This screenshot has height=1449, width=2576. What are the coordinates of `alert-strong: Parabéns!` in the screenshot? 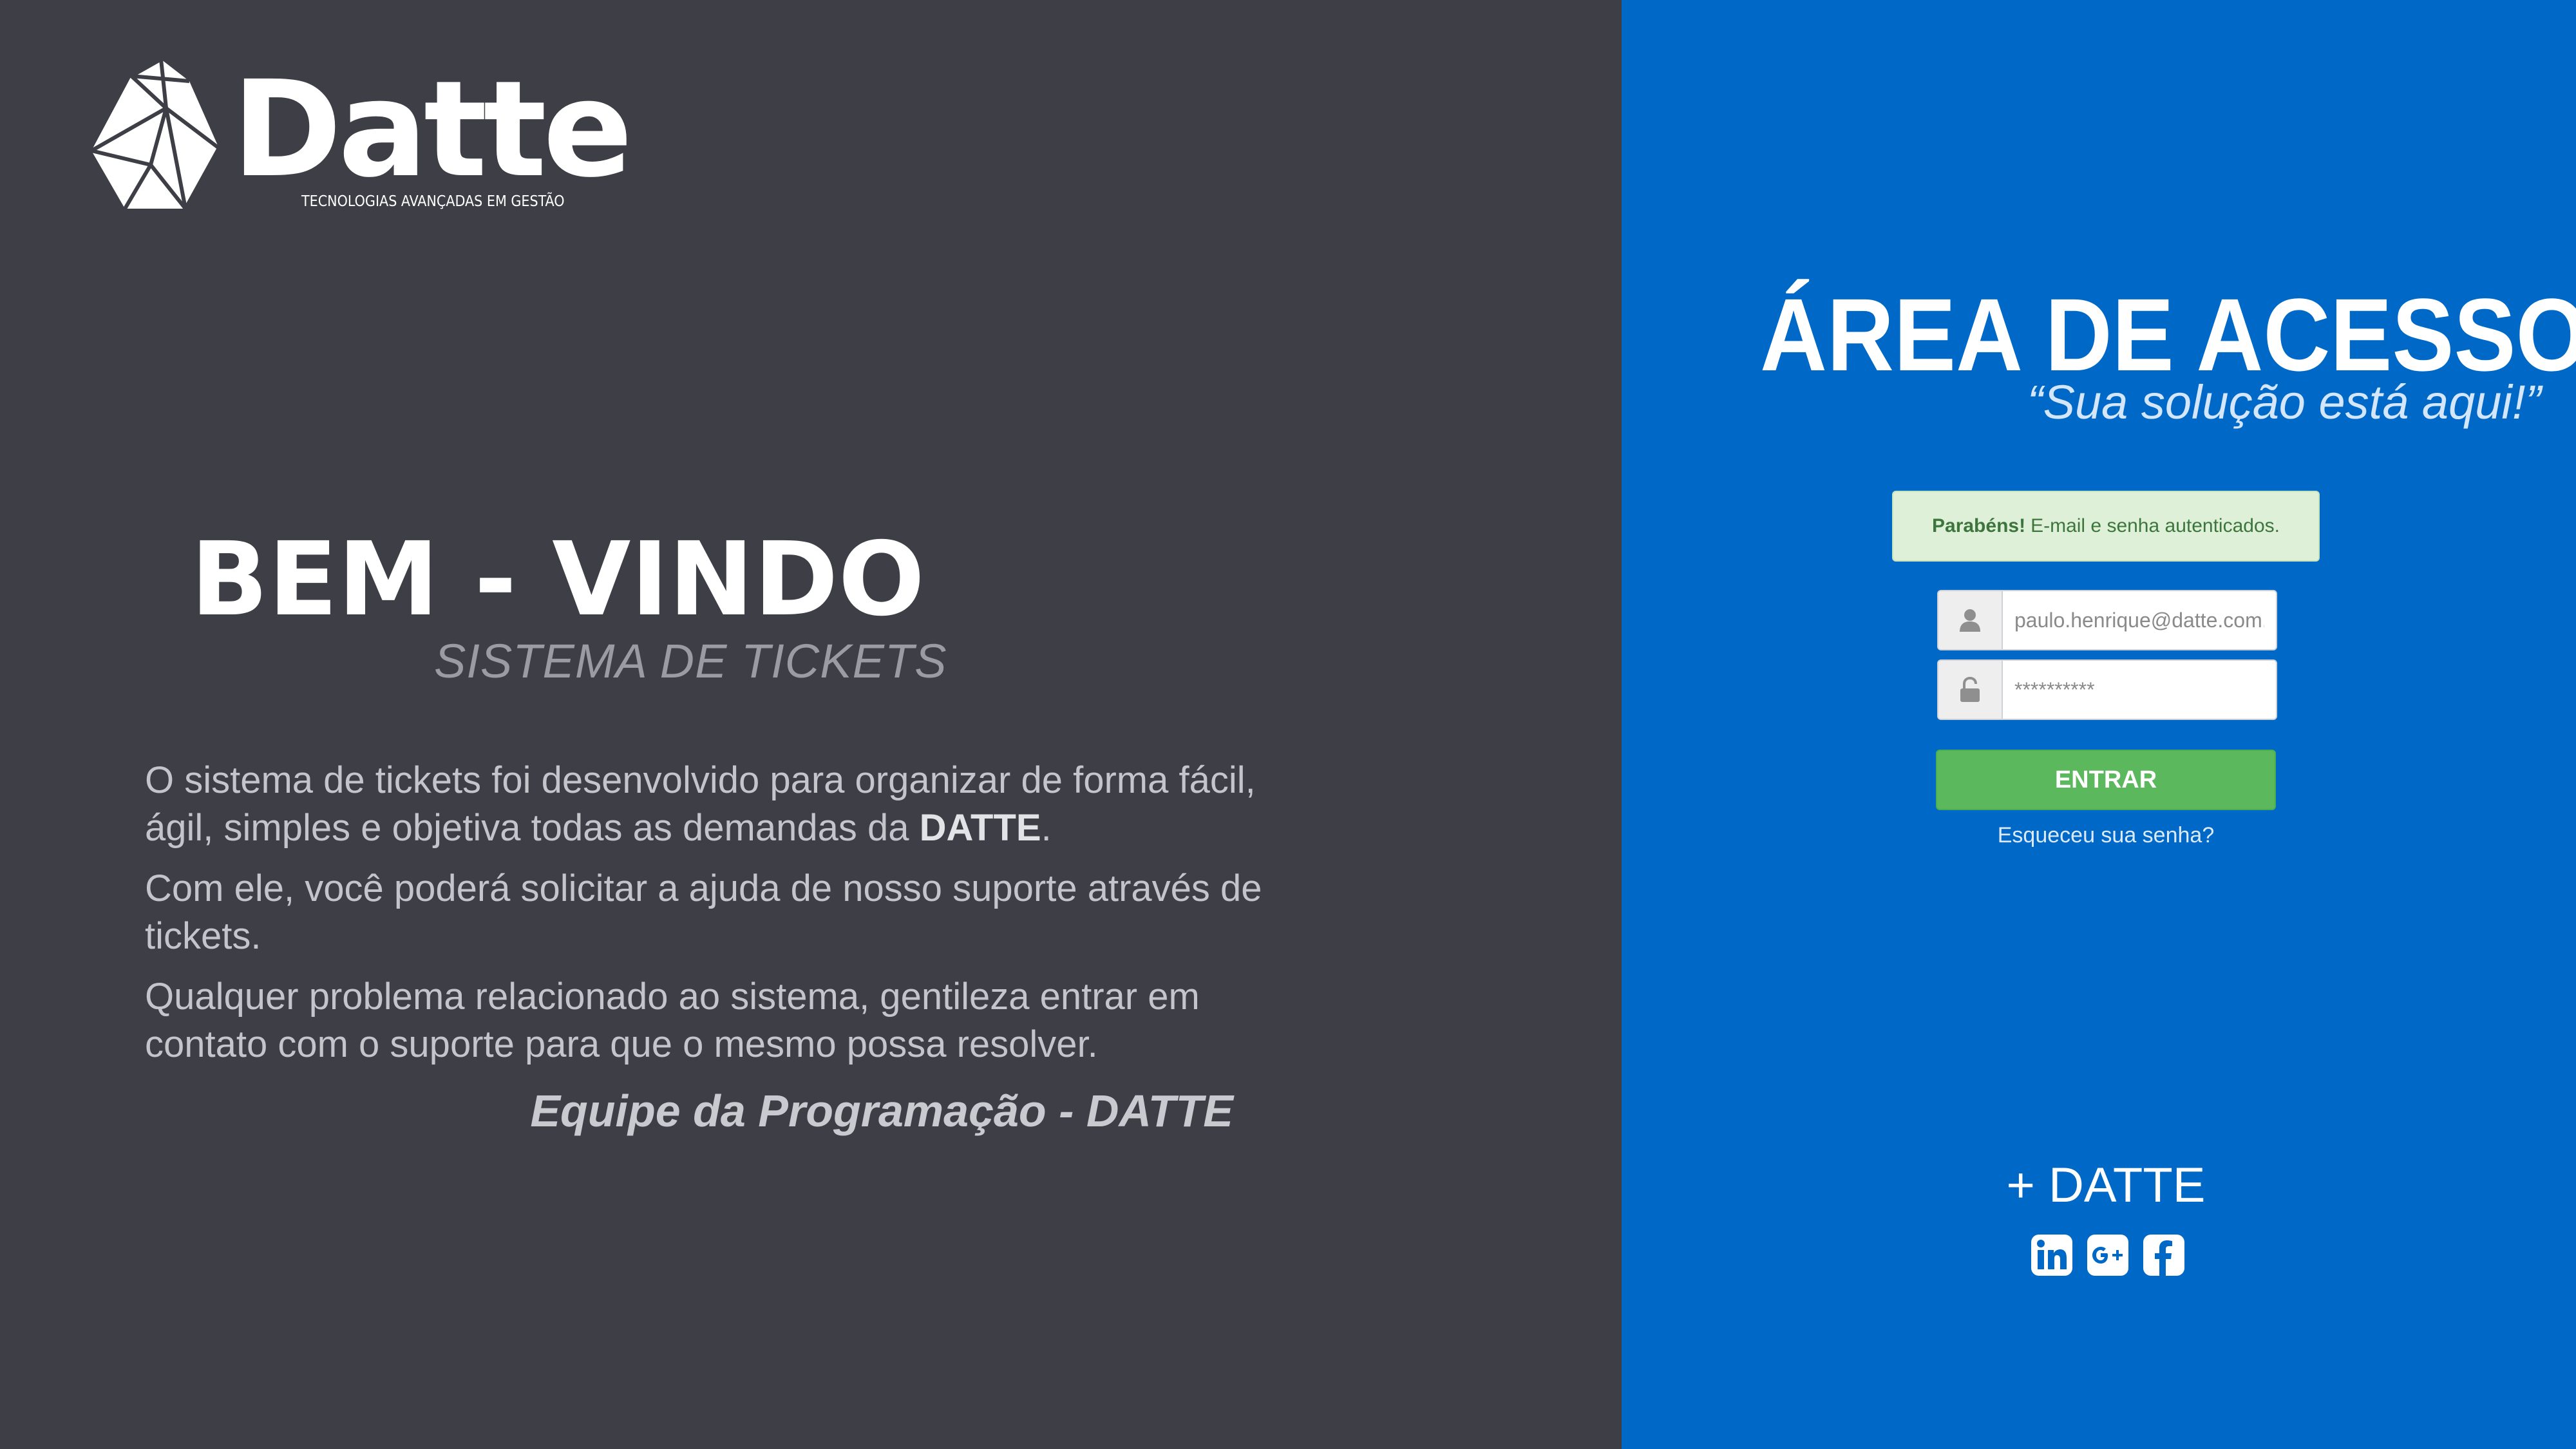 It's located at (1979, 525).